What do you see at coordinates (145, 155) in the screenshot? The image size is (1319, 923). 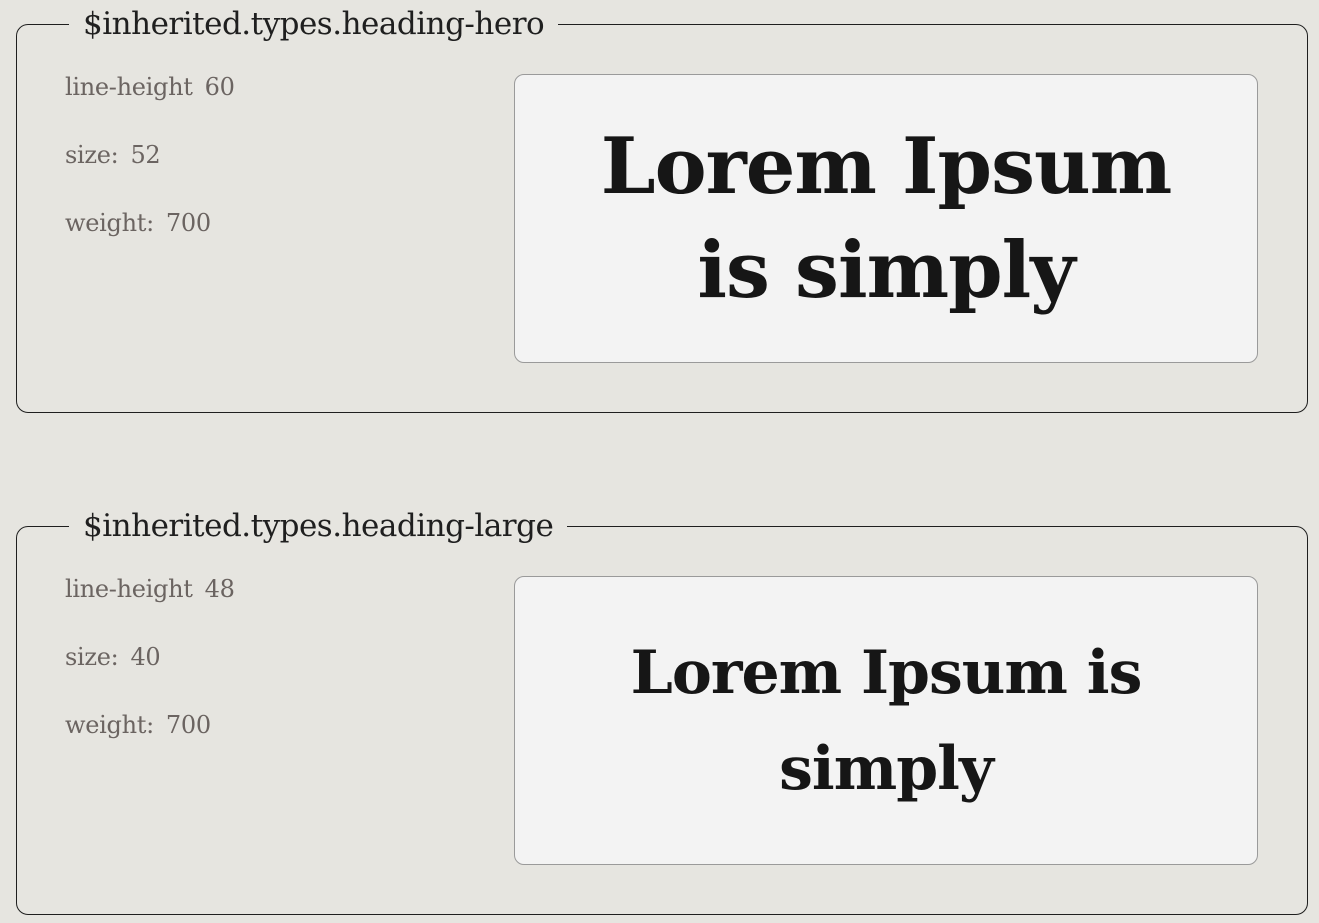 I see `property-value: 52` at bounding box center [145, 155].